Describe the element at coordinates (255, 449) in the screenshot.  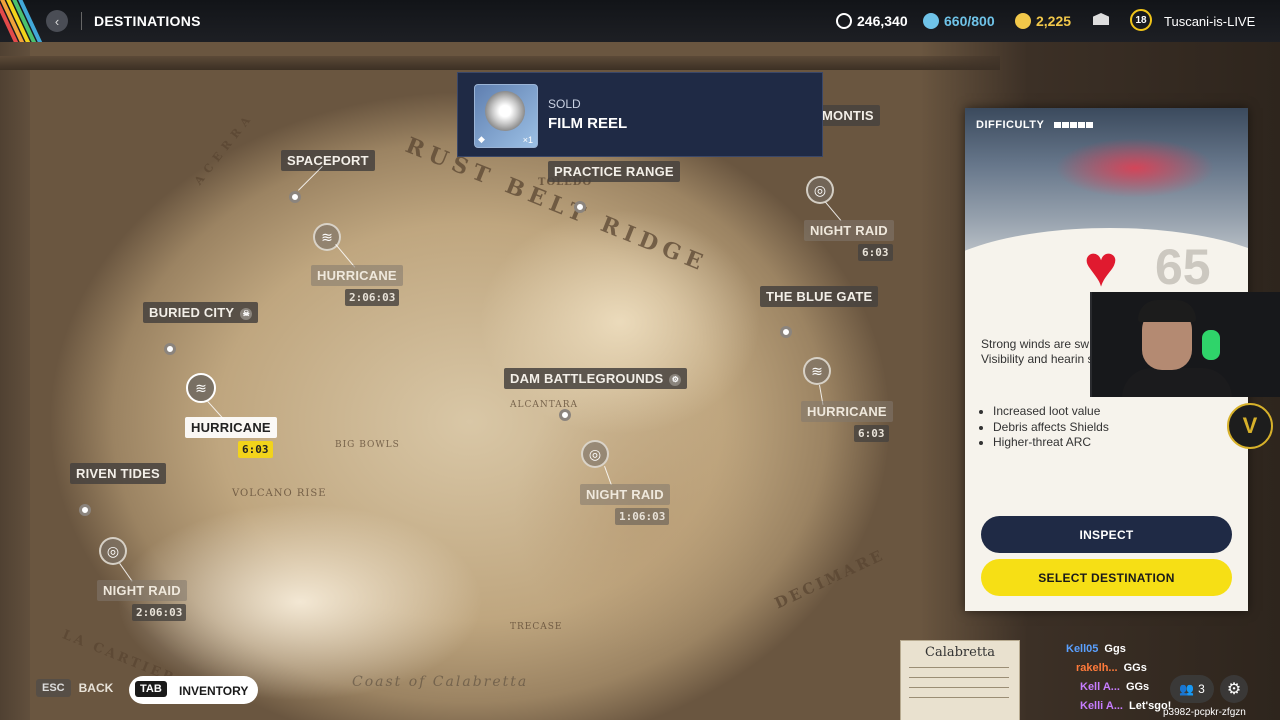
I see `event-timer-selected: 6:03` at that location.